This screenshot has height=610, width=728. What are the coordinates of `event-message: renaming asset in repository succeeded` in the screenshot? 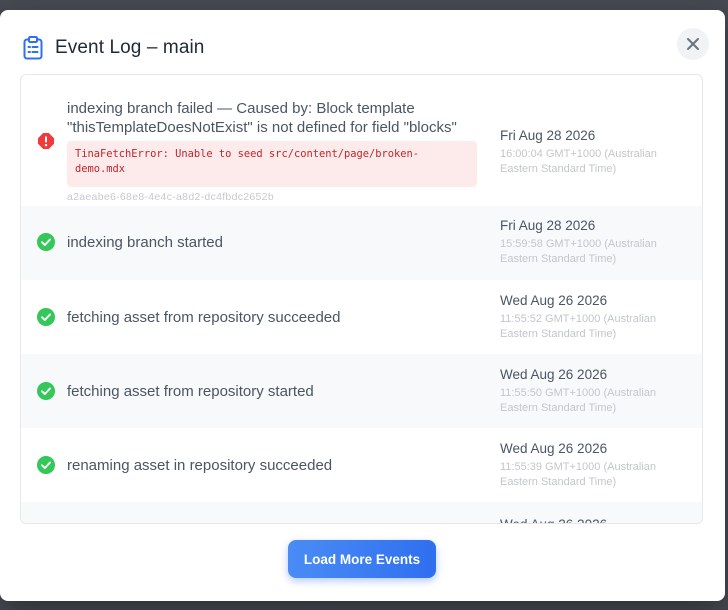 It's located at (200, 465).